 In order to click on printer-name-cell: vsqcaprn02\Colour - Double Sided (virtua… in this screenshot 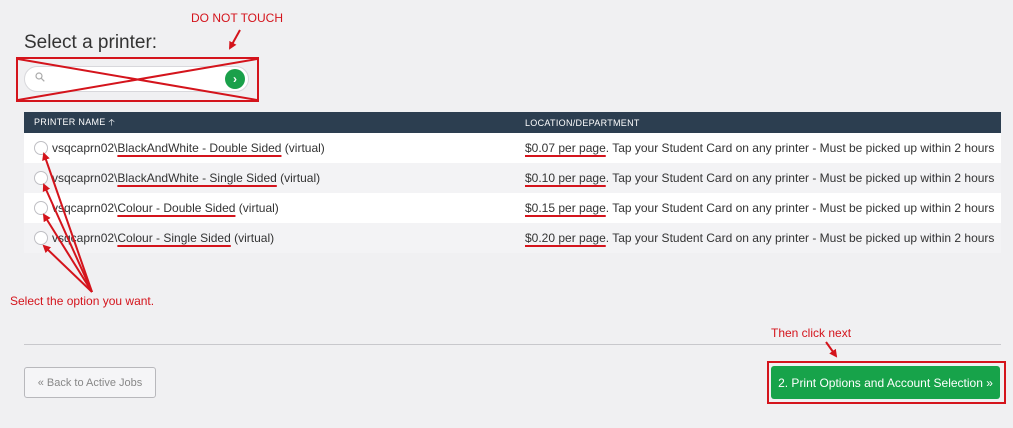, I will do `click(273, 208)`.